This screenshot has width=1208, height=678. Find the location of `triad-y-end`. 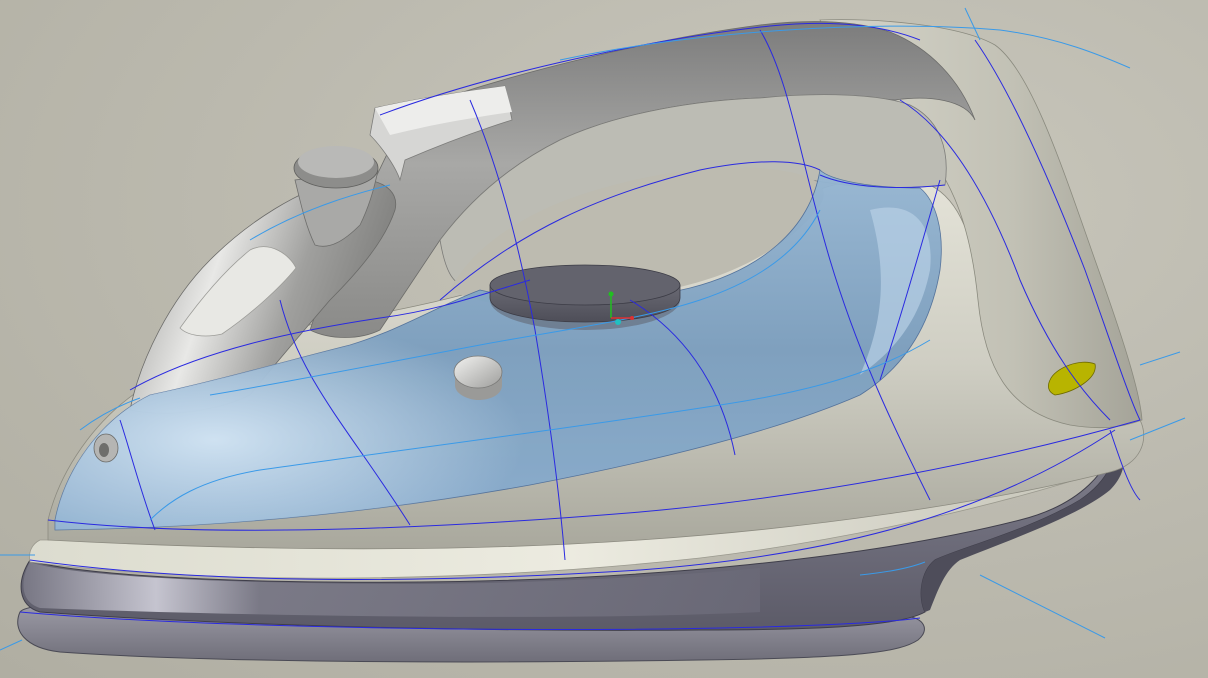

triad-y-end is located at coordinates (611, 294).